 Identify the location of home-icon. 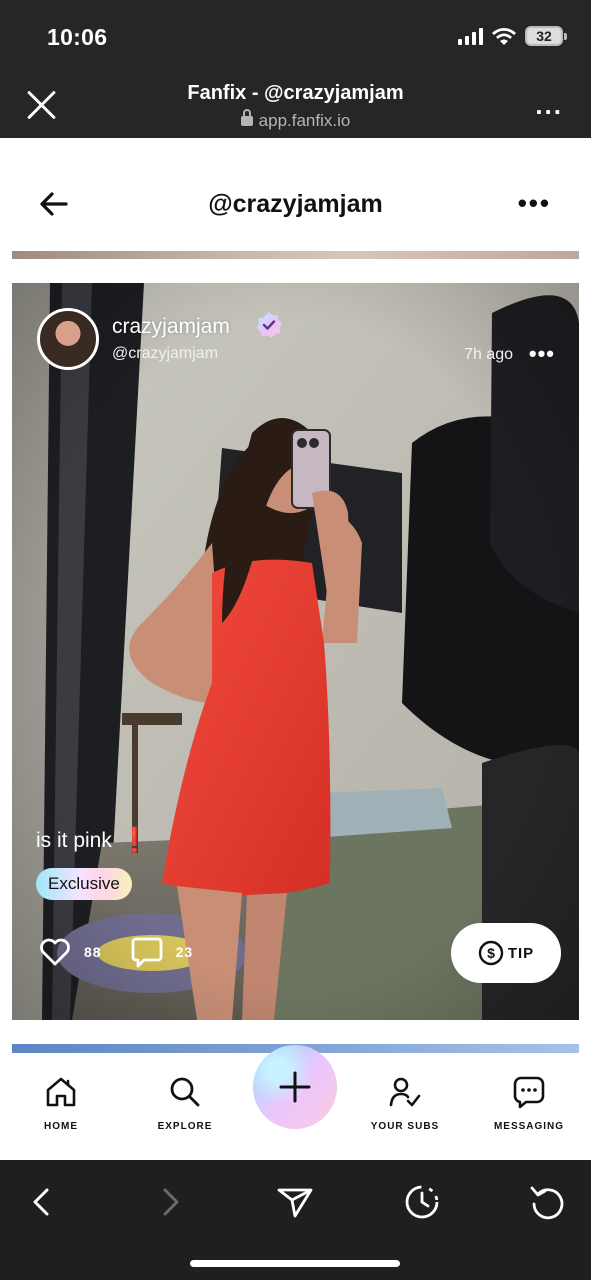
(61, 1092).